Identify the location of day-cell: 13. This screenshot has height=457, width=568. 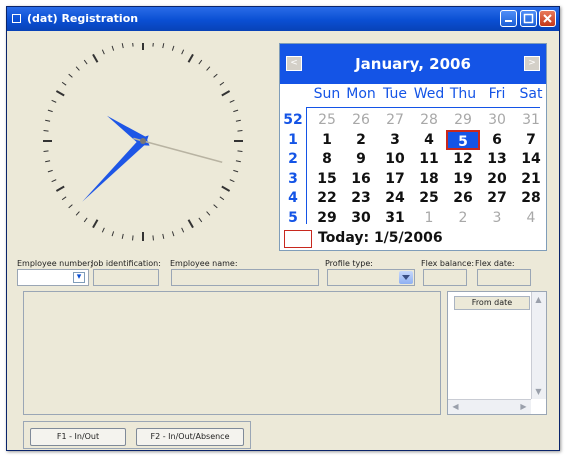
(497, 159).